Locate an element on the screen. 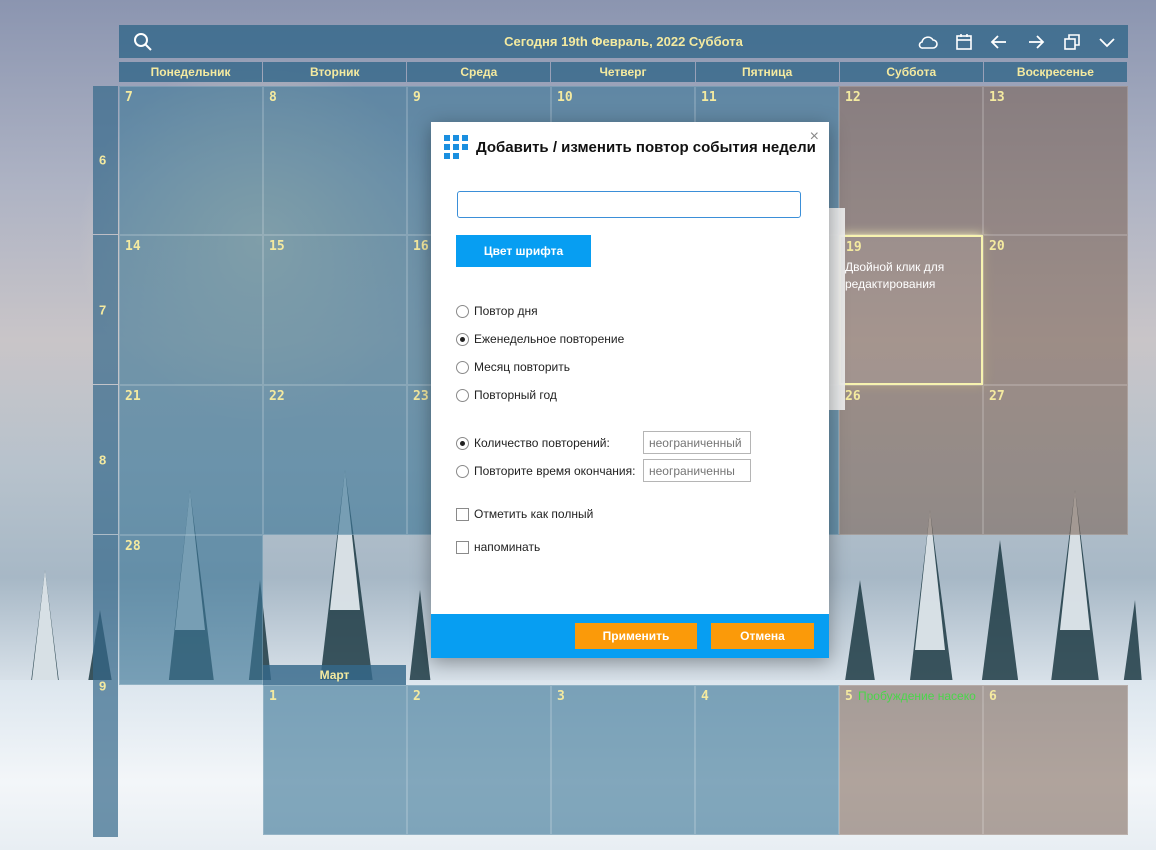 The width and height of the screenshot is (1156, 850). day-cell: 2 is located at coordinates (479, 760).